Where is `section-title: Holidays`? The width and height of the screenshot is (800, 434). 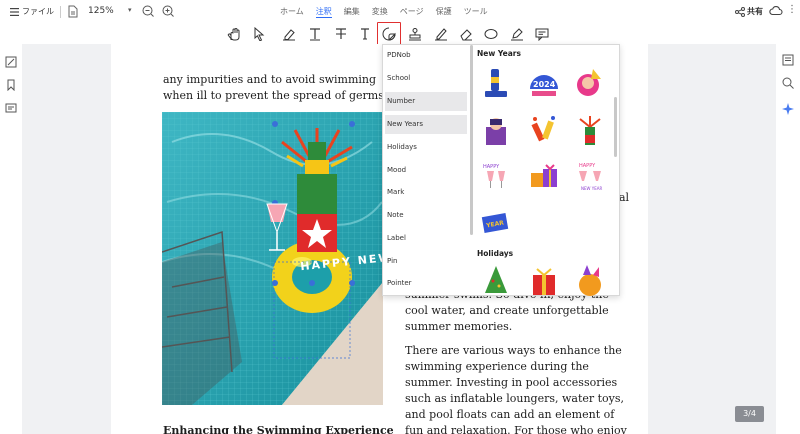 section-title: Holidays is located at coordinates (495, 253).